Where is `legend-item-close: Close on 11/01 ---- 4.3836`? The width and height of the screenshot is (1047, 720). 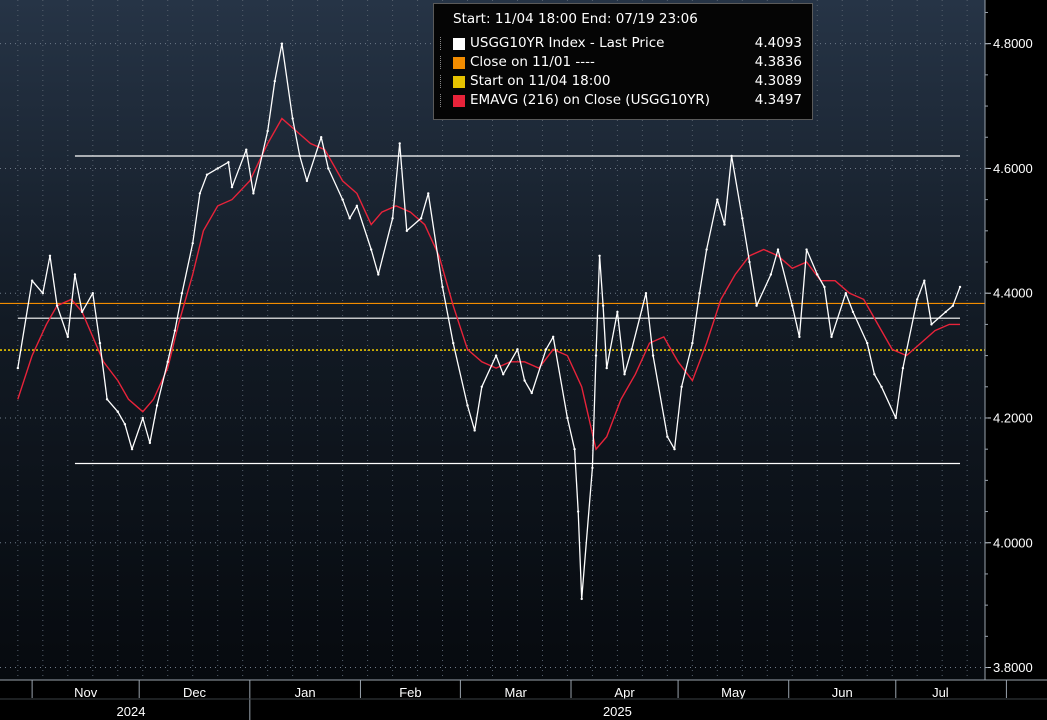 legend-item-close: Close on 11/01 ---- 4.3836 is located at coordinates (623, 64).